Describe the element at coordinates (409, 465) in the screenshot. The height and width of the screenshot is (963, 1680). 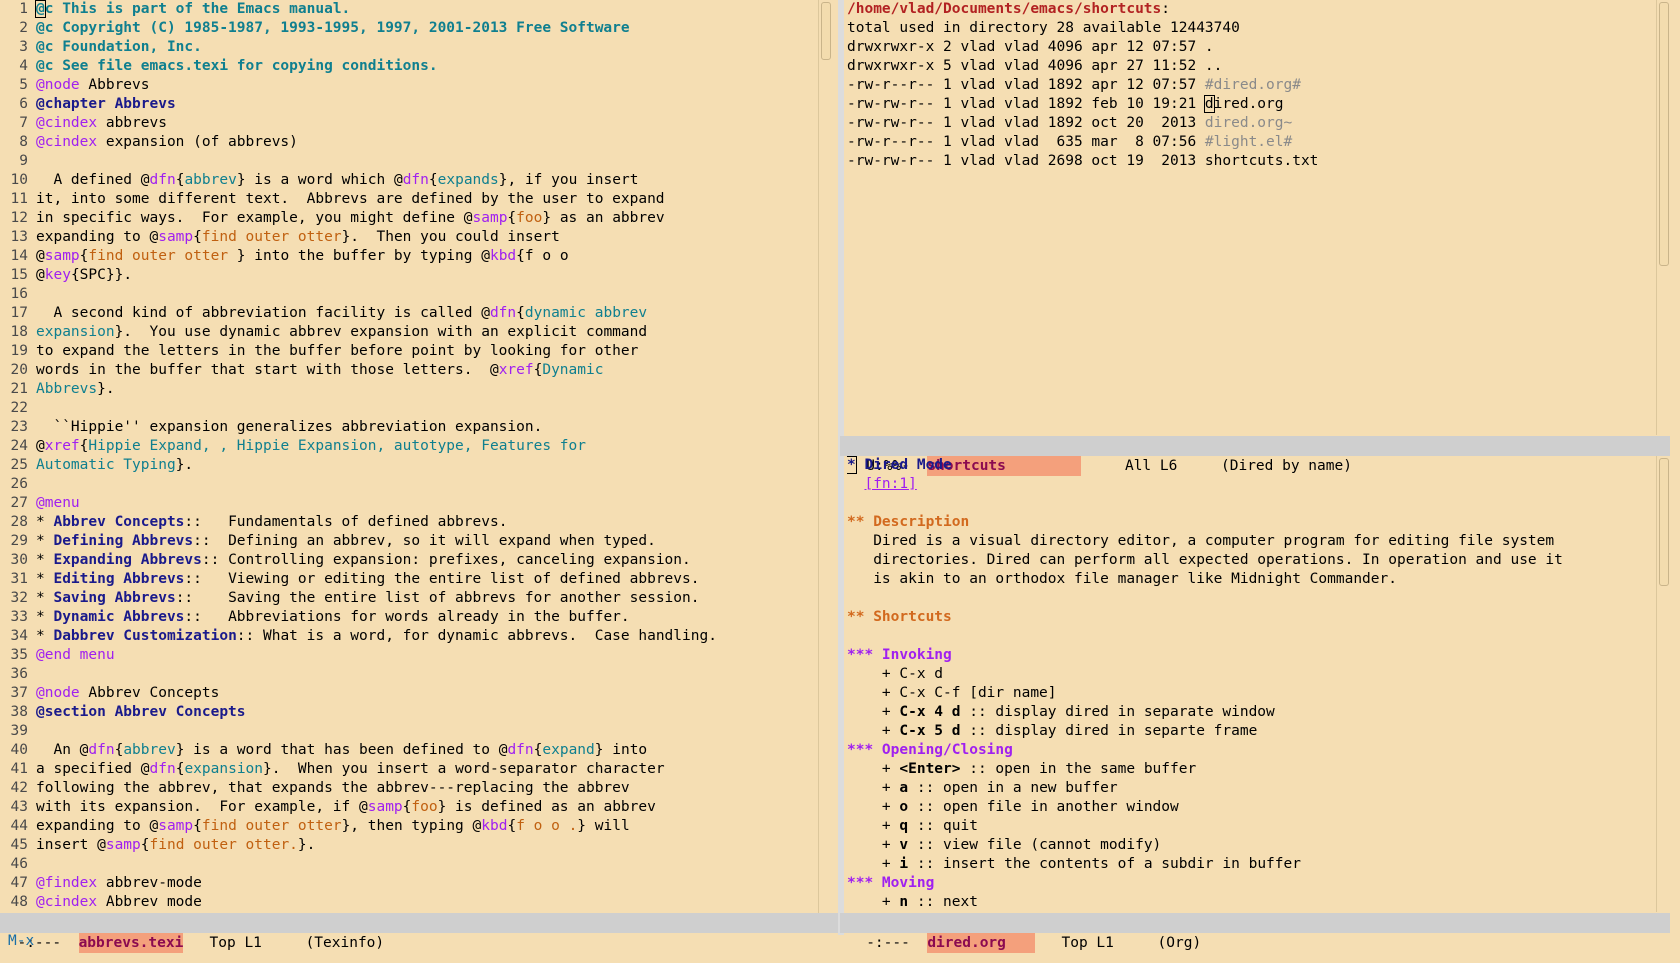
I see `text-line: 25 Automatic Typing}.` at that location.